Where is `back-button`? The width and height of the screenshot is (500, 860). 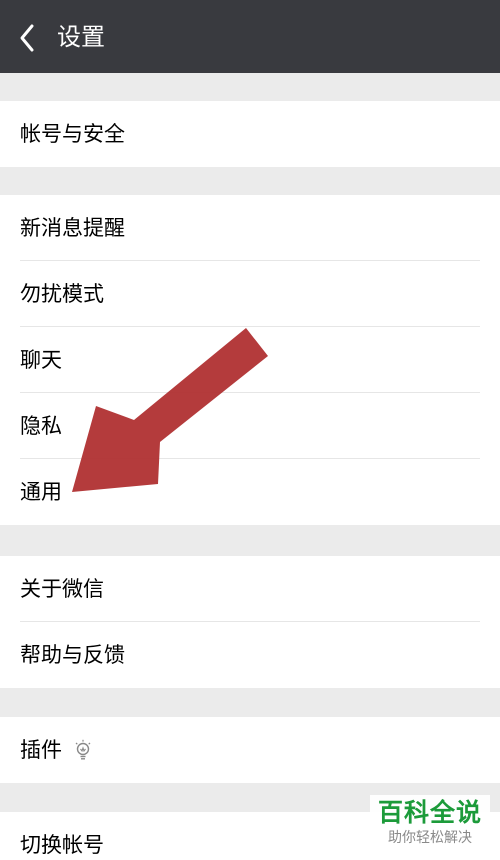
back-button is located at coordinates (28, 36).